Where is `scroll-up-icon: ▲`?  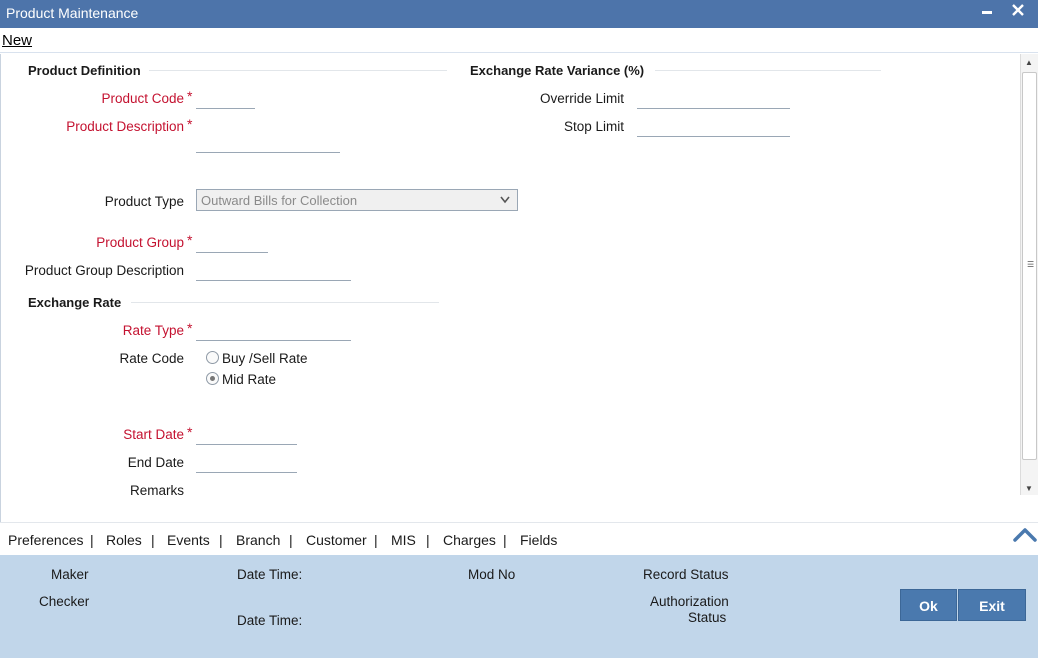 scroll-up-icon: ▲ is located at coordinates (1029, 62).